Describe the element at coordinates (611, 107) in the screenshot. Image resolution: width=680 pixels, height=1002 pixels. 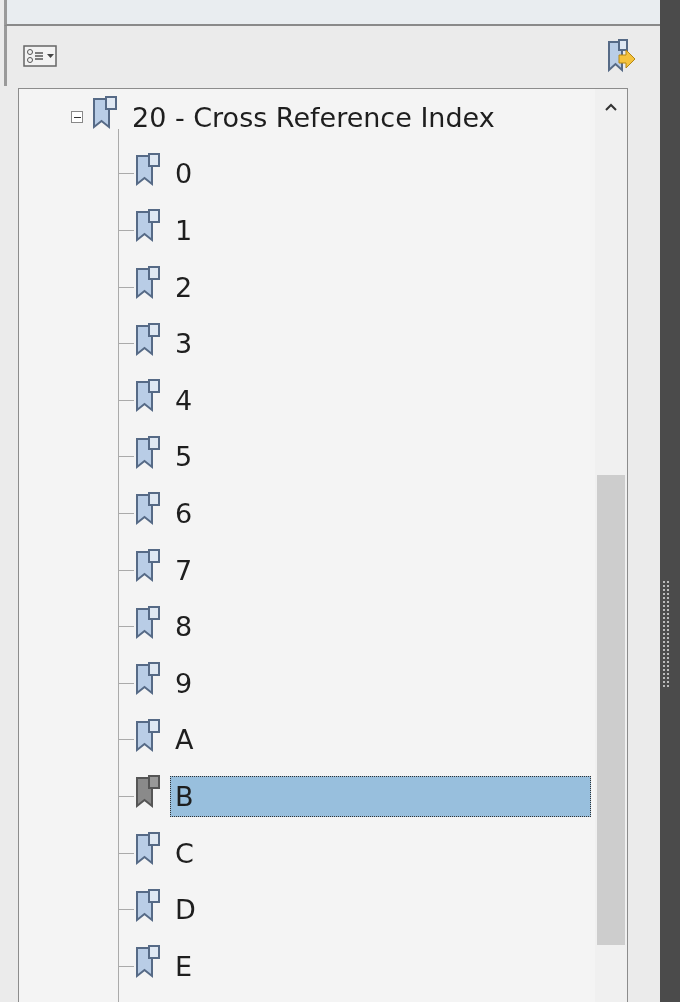
I see `scroll-up-icon` at that location.